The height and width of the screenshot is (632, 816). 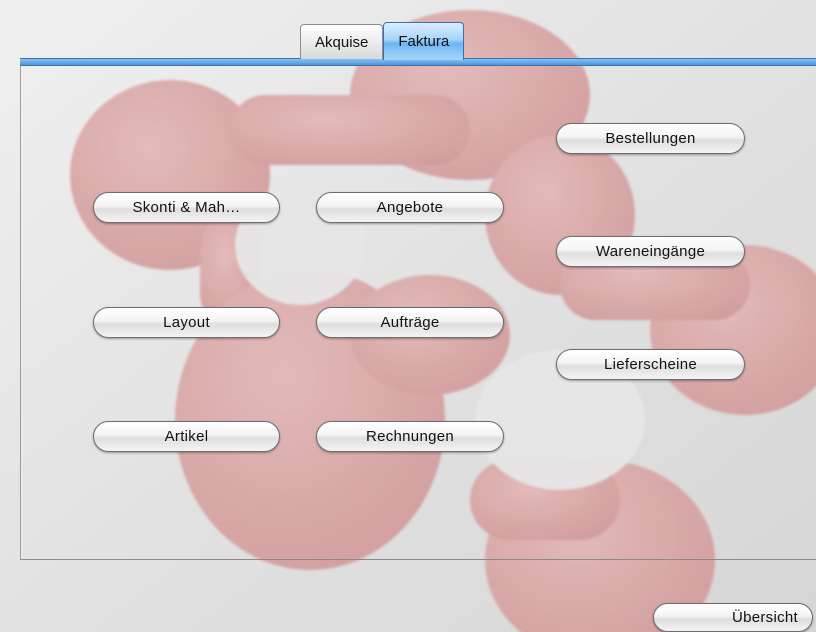 I want to click on tab-faktura: Faktura, so click(x=424, y=41).